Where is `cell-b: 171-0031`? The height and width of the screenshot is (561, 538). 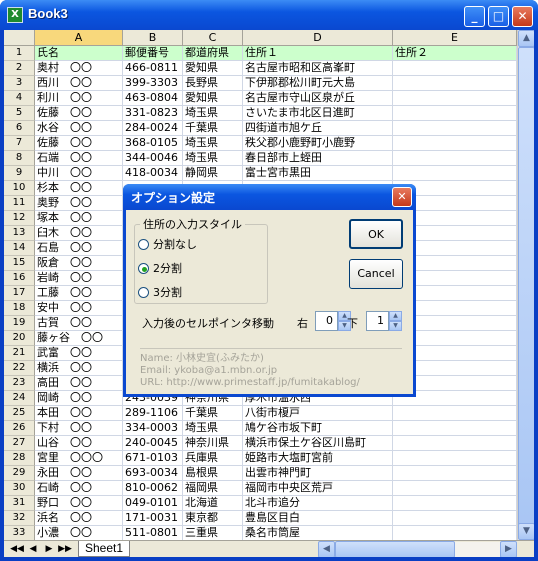
cell-b: 171-0031 is located at coordinates (153, 518).